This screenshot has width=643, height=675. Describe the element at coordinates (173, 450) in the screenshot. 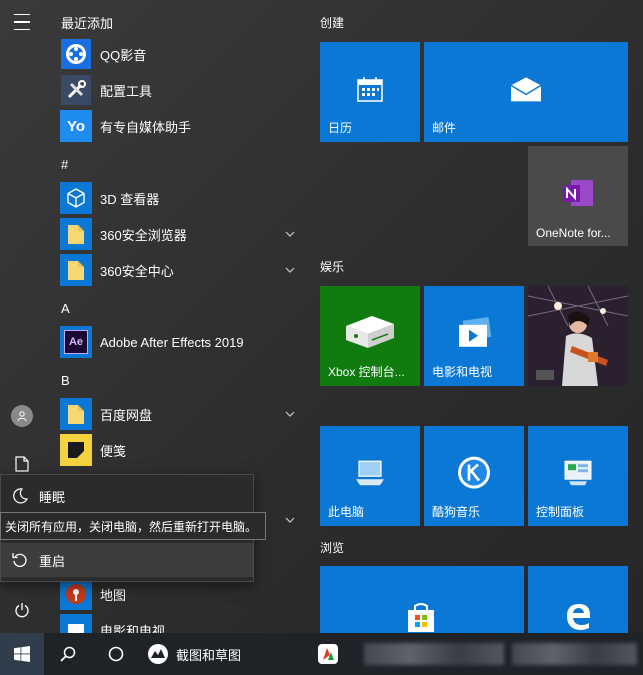

I see `app-item-sticky-notes: 便笺` at that location.